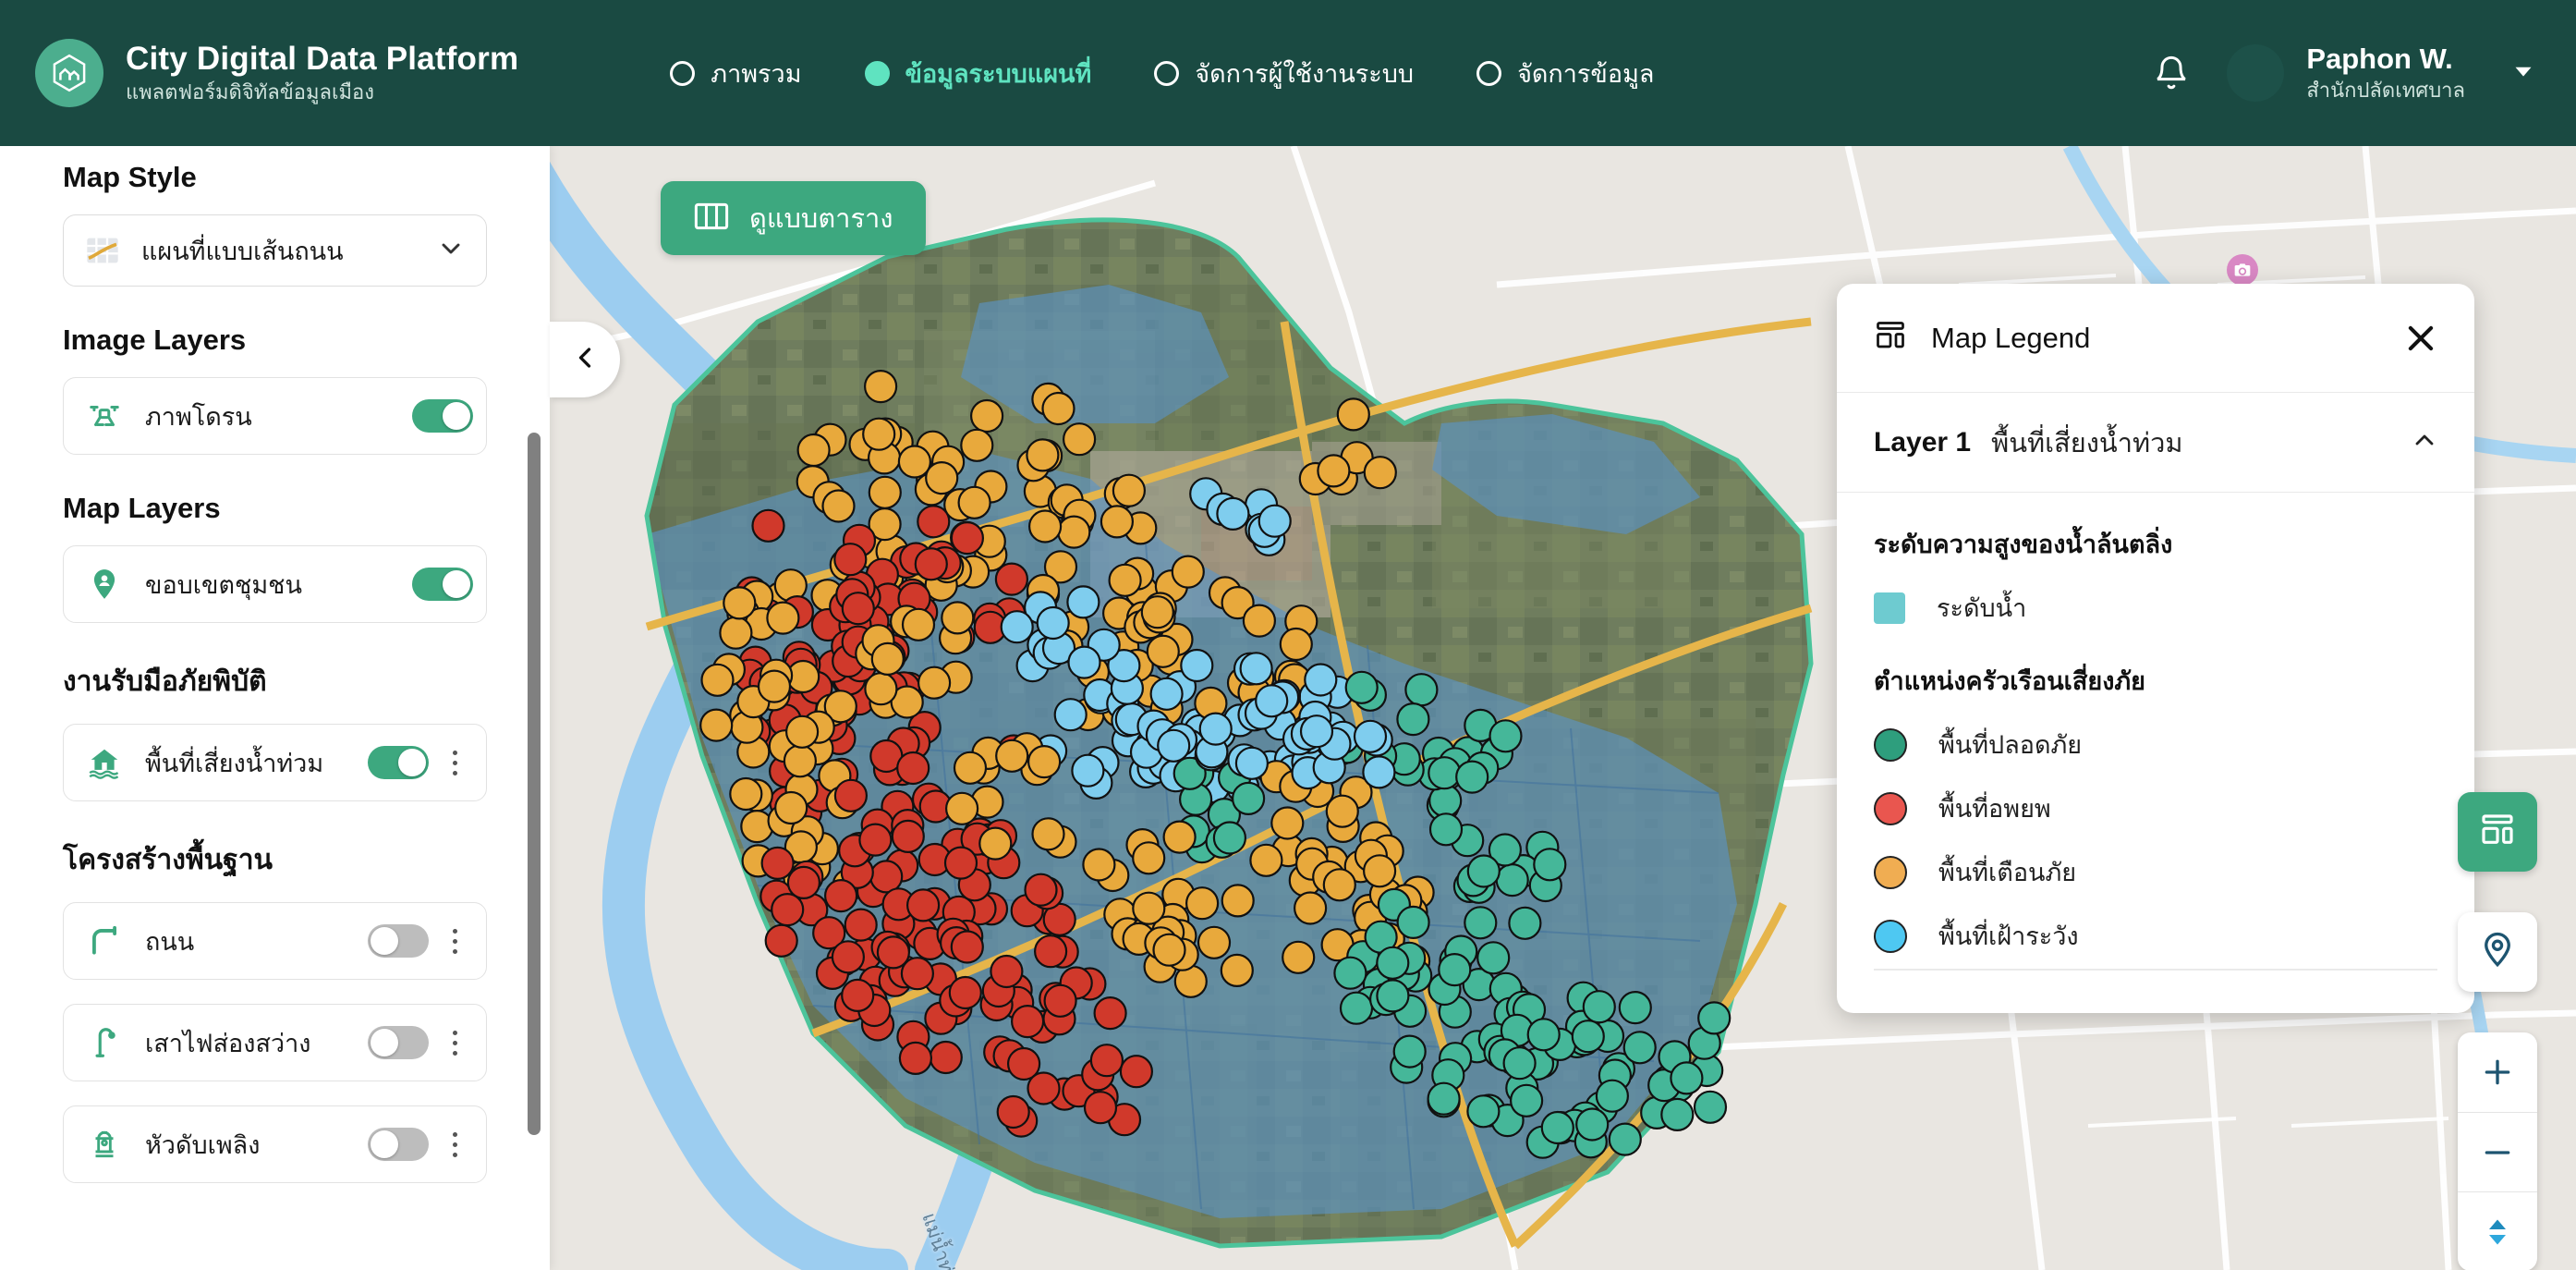 This screenshot has width=2576, height=1270. I want to click on avatar, so click(2256, 73).